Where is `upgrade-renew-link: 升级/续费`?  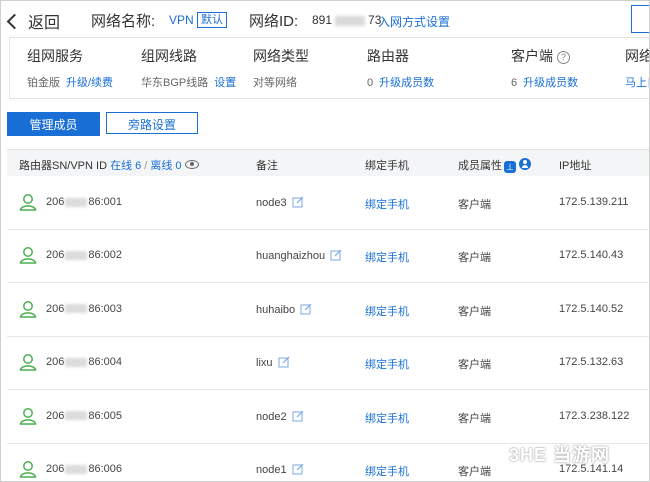 upgrade-renew-link: 升级/续费 is located at coordinates (89, 83).